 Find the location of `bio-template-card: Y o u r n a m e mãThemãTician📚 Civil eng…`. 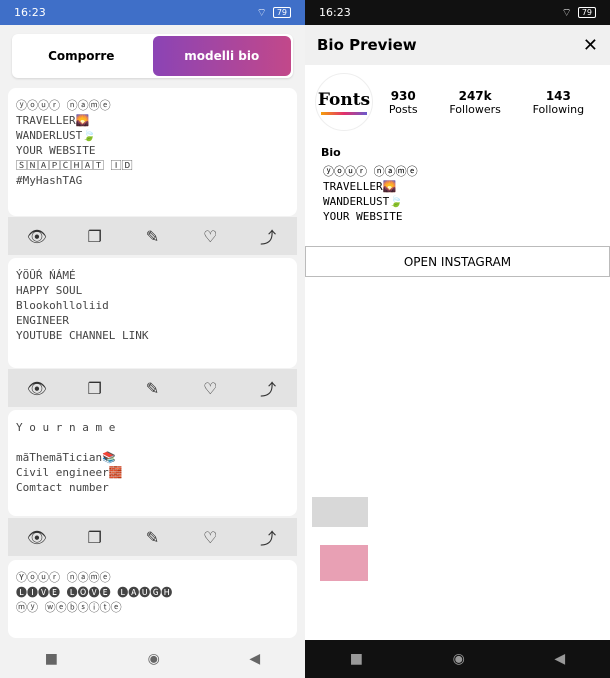

bio-template-card: Y o u r n a m e mãThemãTician📚 Civil eng… is located at coordinates (152, 463).